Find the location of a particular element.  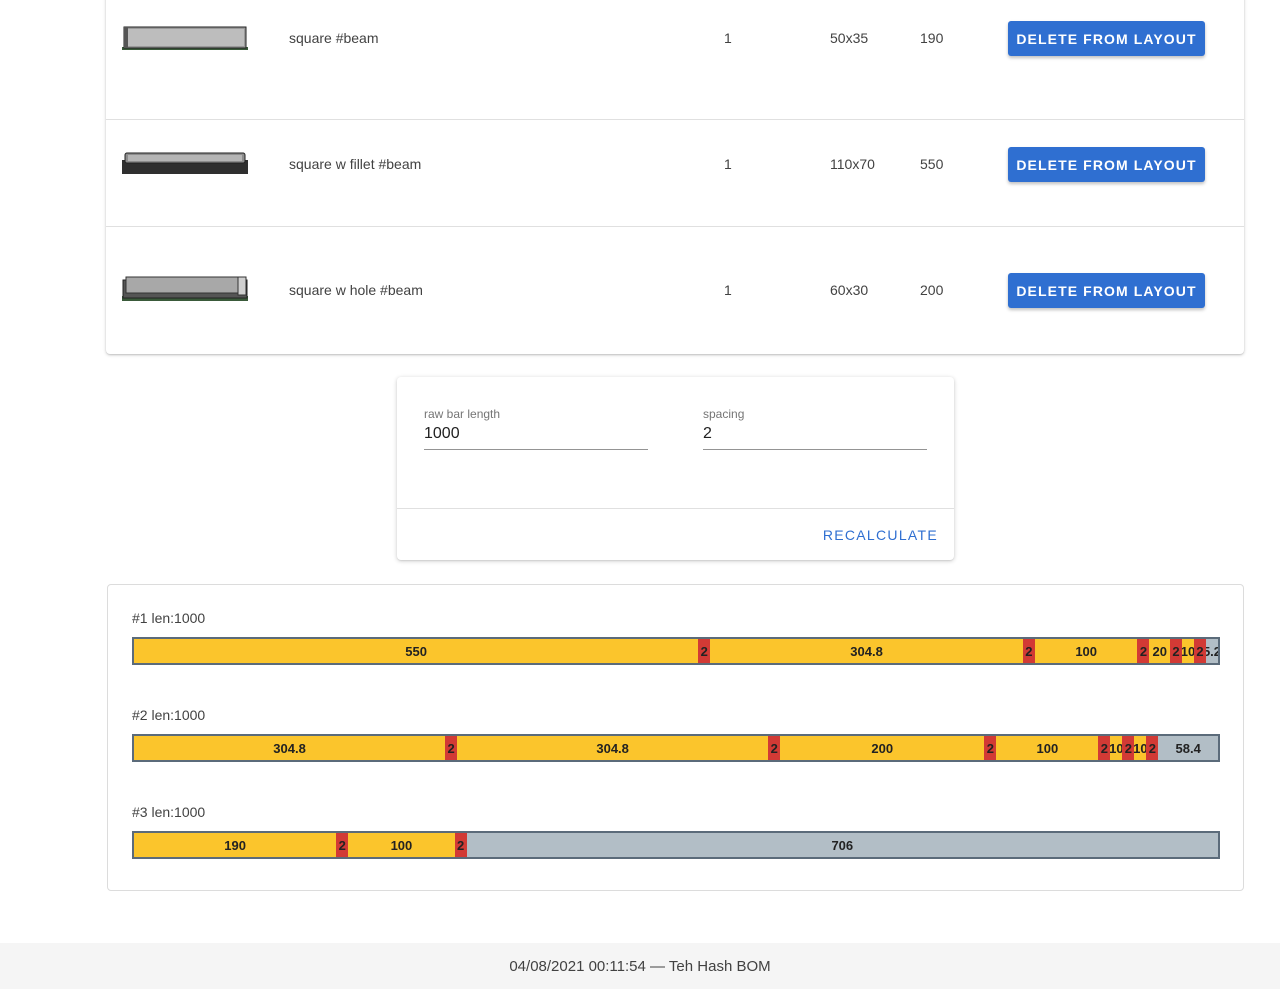

bar-label: #2 len:1000 is located at coordinates (169, 715).